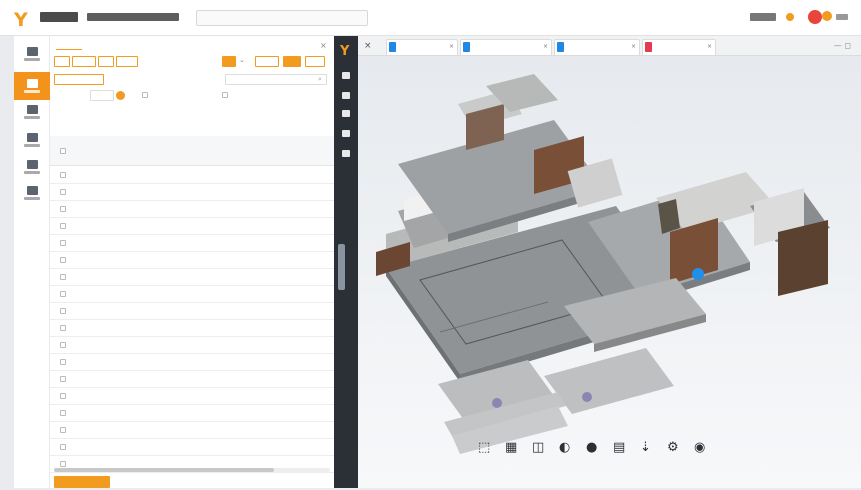 This screenshot has height=490, width=861. I want to click on export-button, so click(82, 482).